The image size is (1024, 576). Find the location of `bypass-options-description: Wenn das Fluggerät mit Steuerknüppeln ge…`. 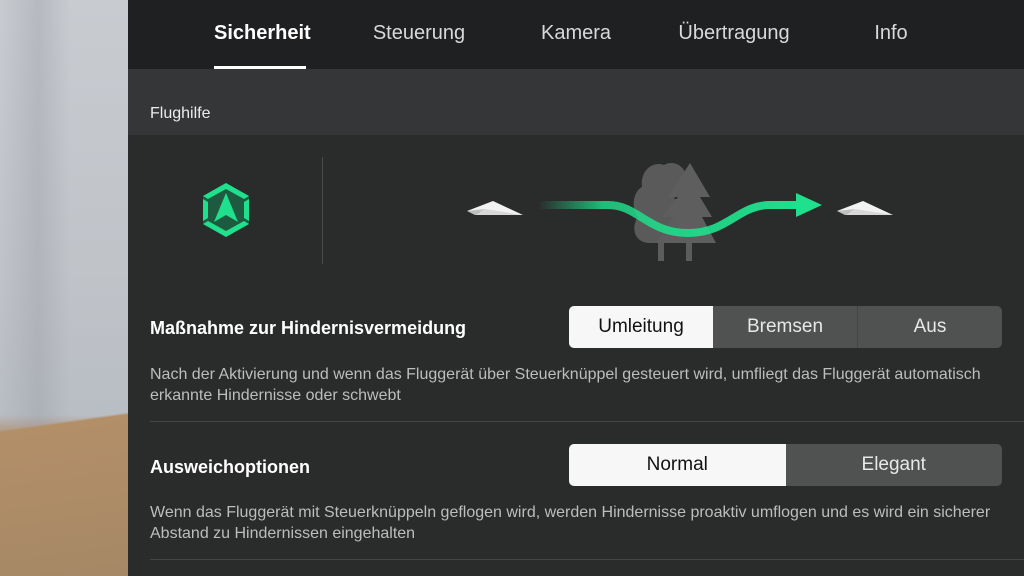

bypass-options-description: Wenn das Fluggerät mit Steuerknüppeln ge… is located at coordinates (570, 523).